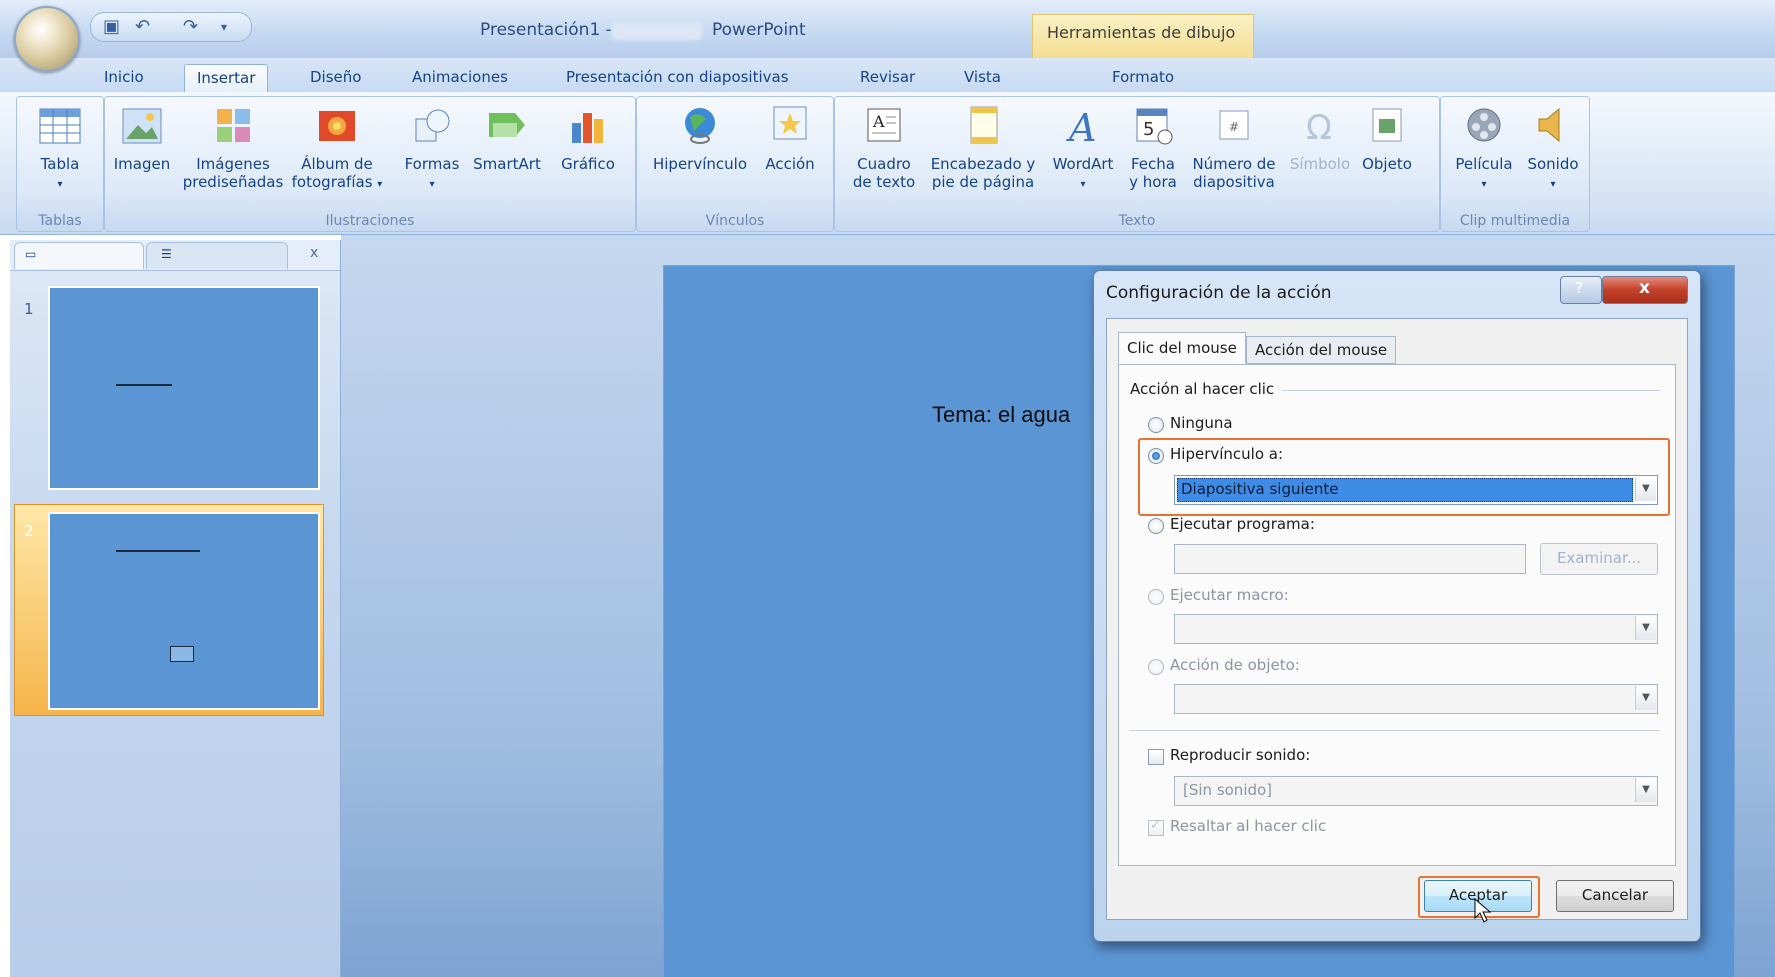  I want to click on close-dialog-button: x, so click(1645, 290).